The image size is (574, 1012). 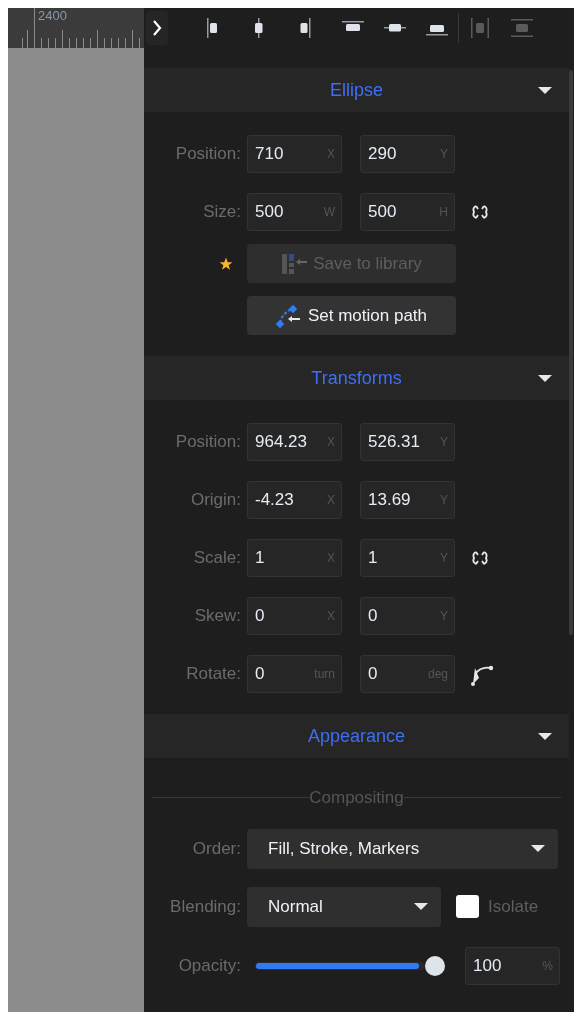 I want to click on number-field: 100 %, so click(x=512, y=965).